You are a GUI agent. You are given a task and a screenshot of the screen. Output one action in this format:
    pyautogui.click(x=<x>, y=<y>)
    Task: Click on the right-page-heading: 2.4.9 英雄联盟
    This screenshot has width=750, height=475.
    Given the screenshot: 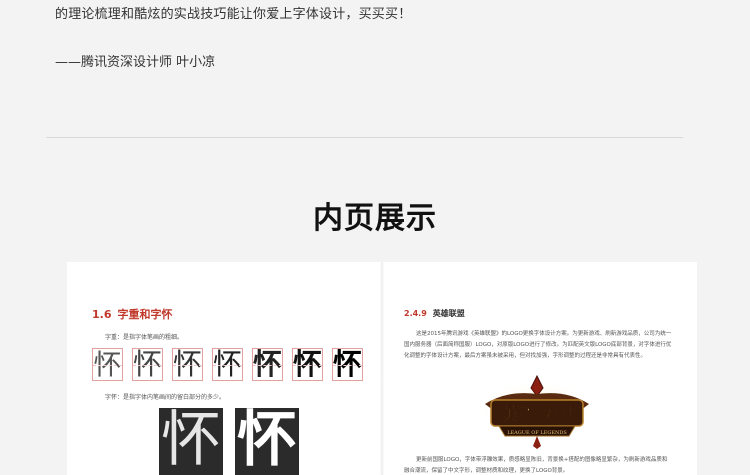 What is the action you would take?
    pyautogui.click(x=434, y=313)
    